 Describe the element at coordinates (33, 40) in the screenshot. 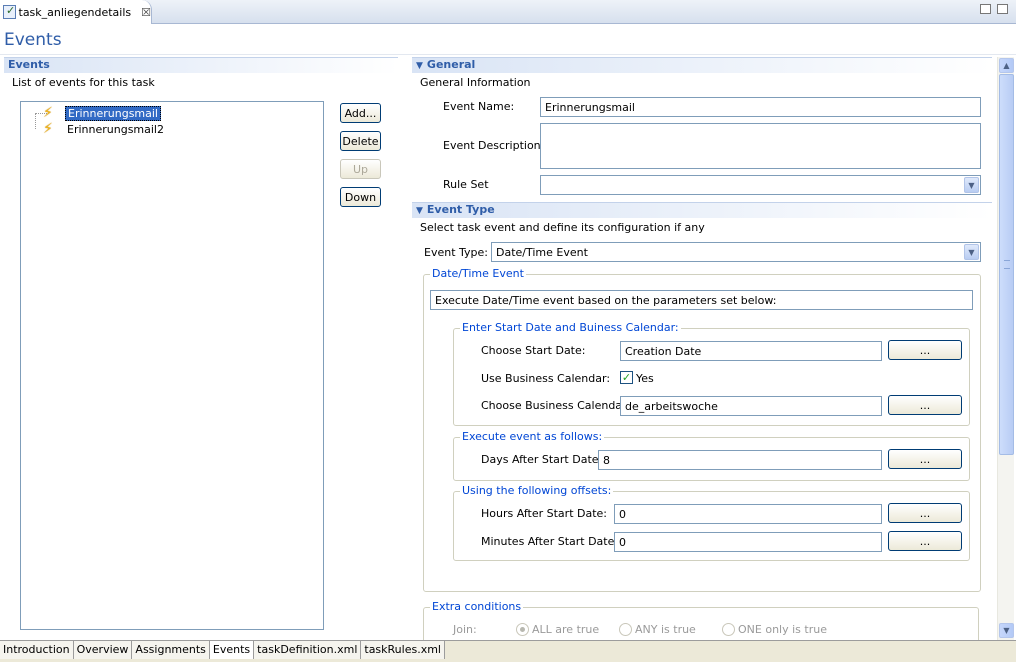

I see `page-title: Events` at that location.